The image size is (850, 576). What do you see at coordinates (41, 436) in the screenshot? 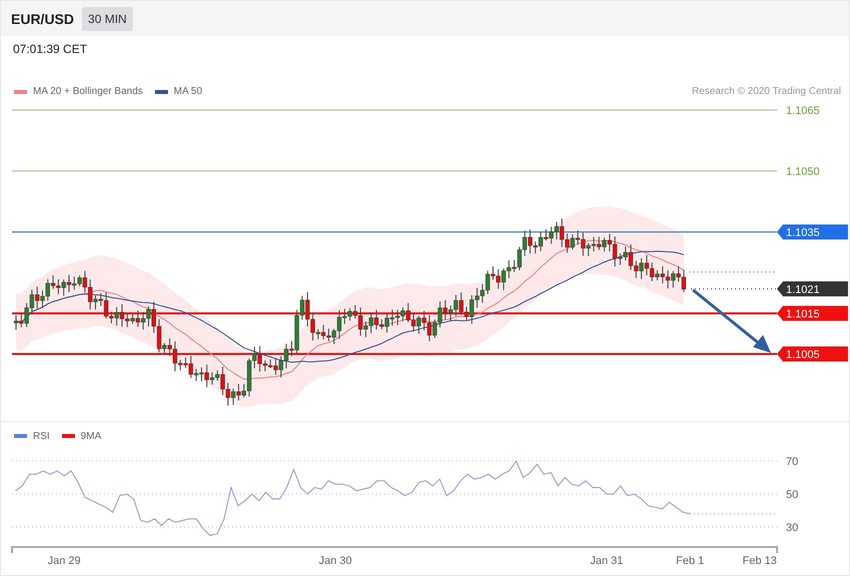
I see `legend-label: RSI` at bounding box center [41, 436].